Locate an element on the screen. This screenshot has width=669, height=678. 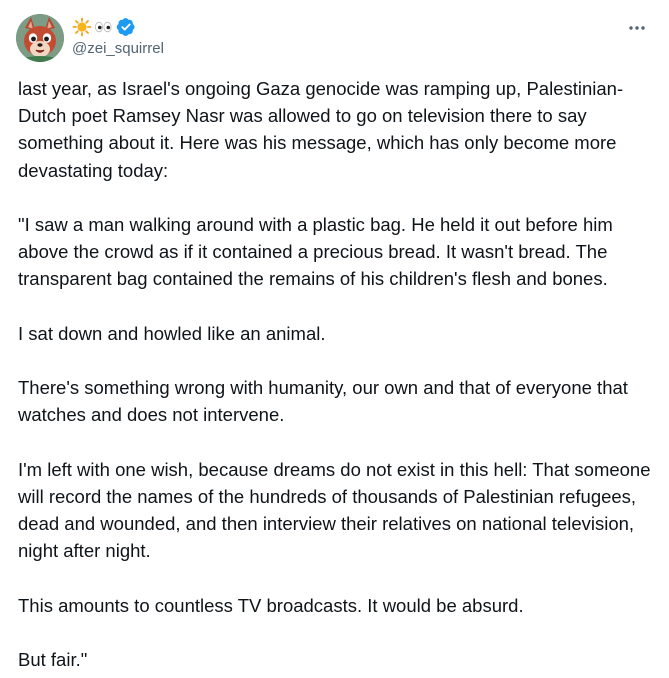
verified-badge-icon is located at coordinates (126, 27).